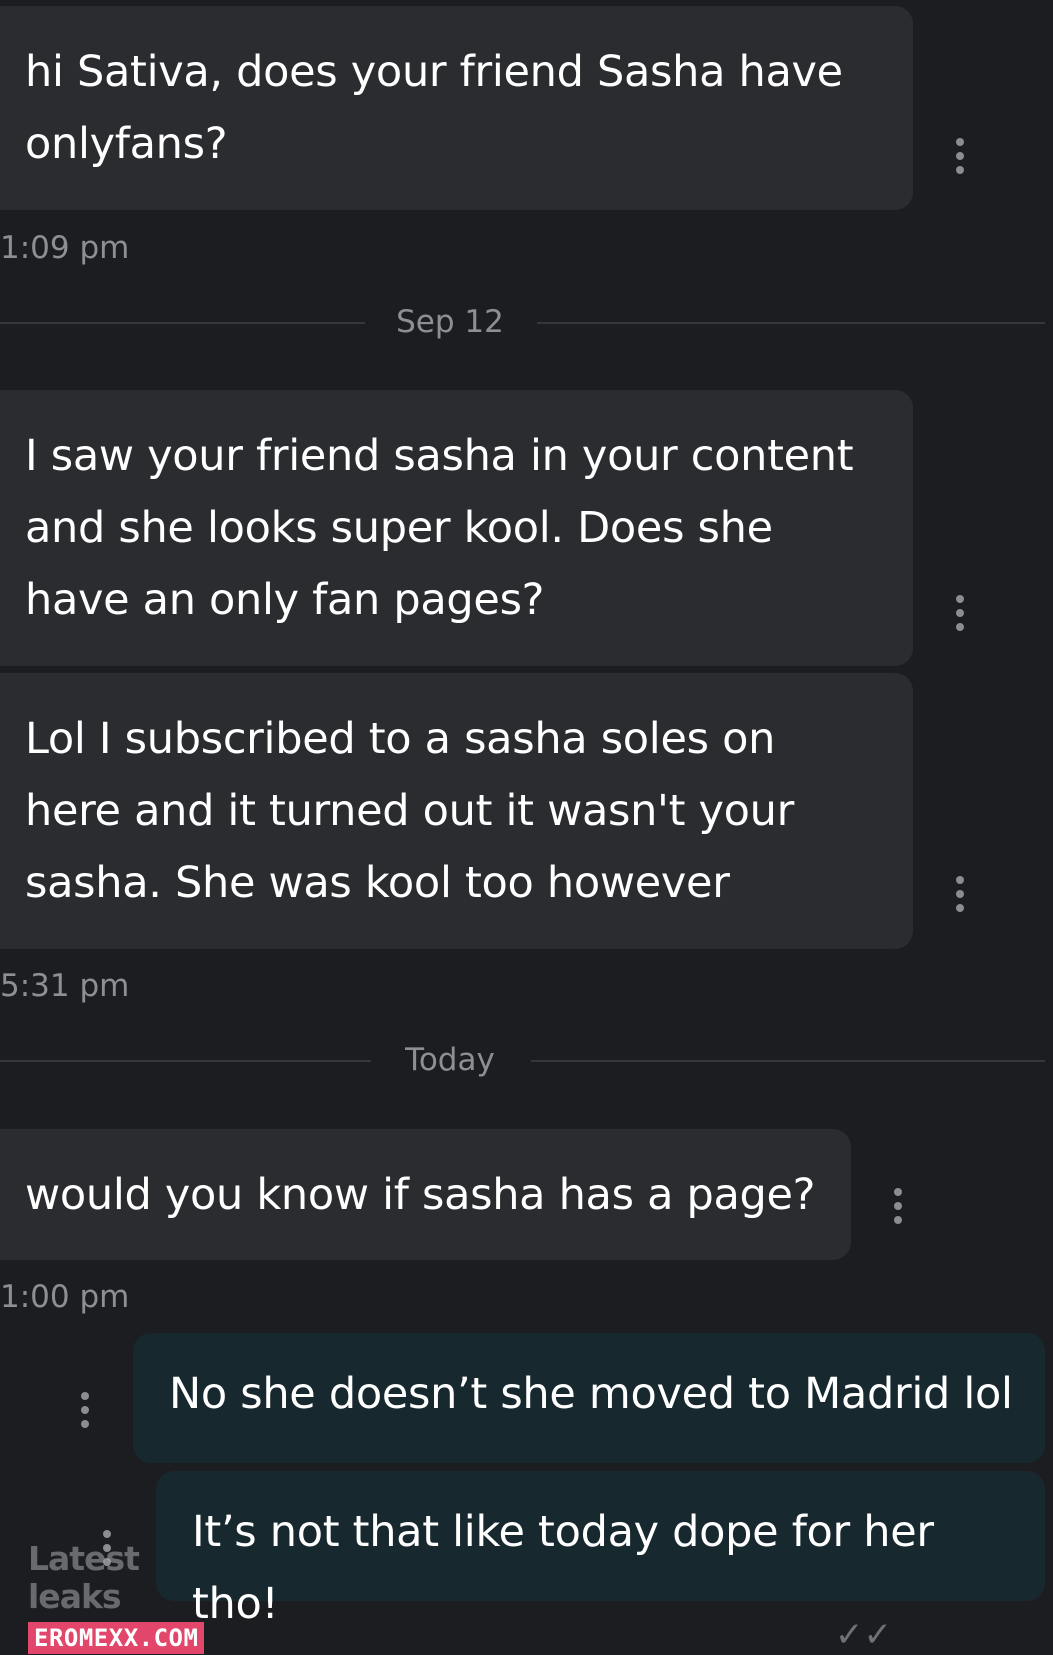 The width and height of the screenshot is (1053, 1655). Describe the element at coordinates (65, 1297) in the screenshot. I see `message-timestamp: 1:00 pm` at that location.